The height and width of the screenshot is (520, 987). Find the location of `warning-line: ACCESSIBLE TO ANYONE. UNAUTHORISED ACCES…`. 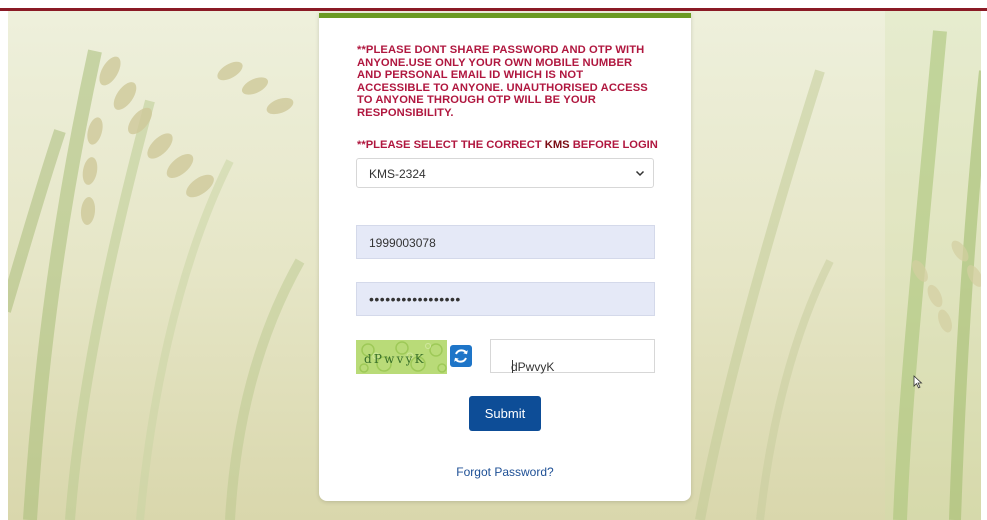

warning-line: ACCESSIBLE TO ANYONE. UNAUTHORISED ACCES… is located at coordinates (502, 87).